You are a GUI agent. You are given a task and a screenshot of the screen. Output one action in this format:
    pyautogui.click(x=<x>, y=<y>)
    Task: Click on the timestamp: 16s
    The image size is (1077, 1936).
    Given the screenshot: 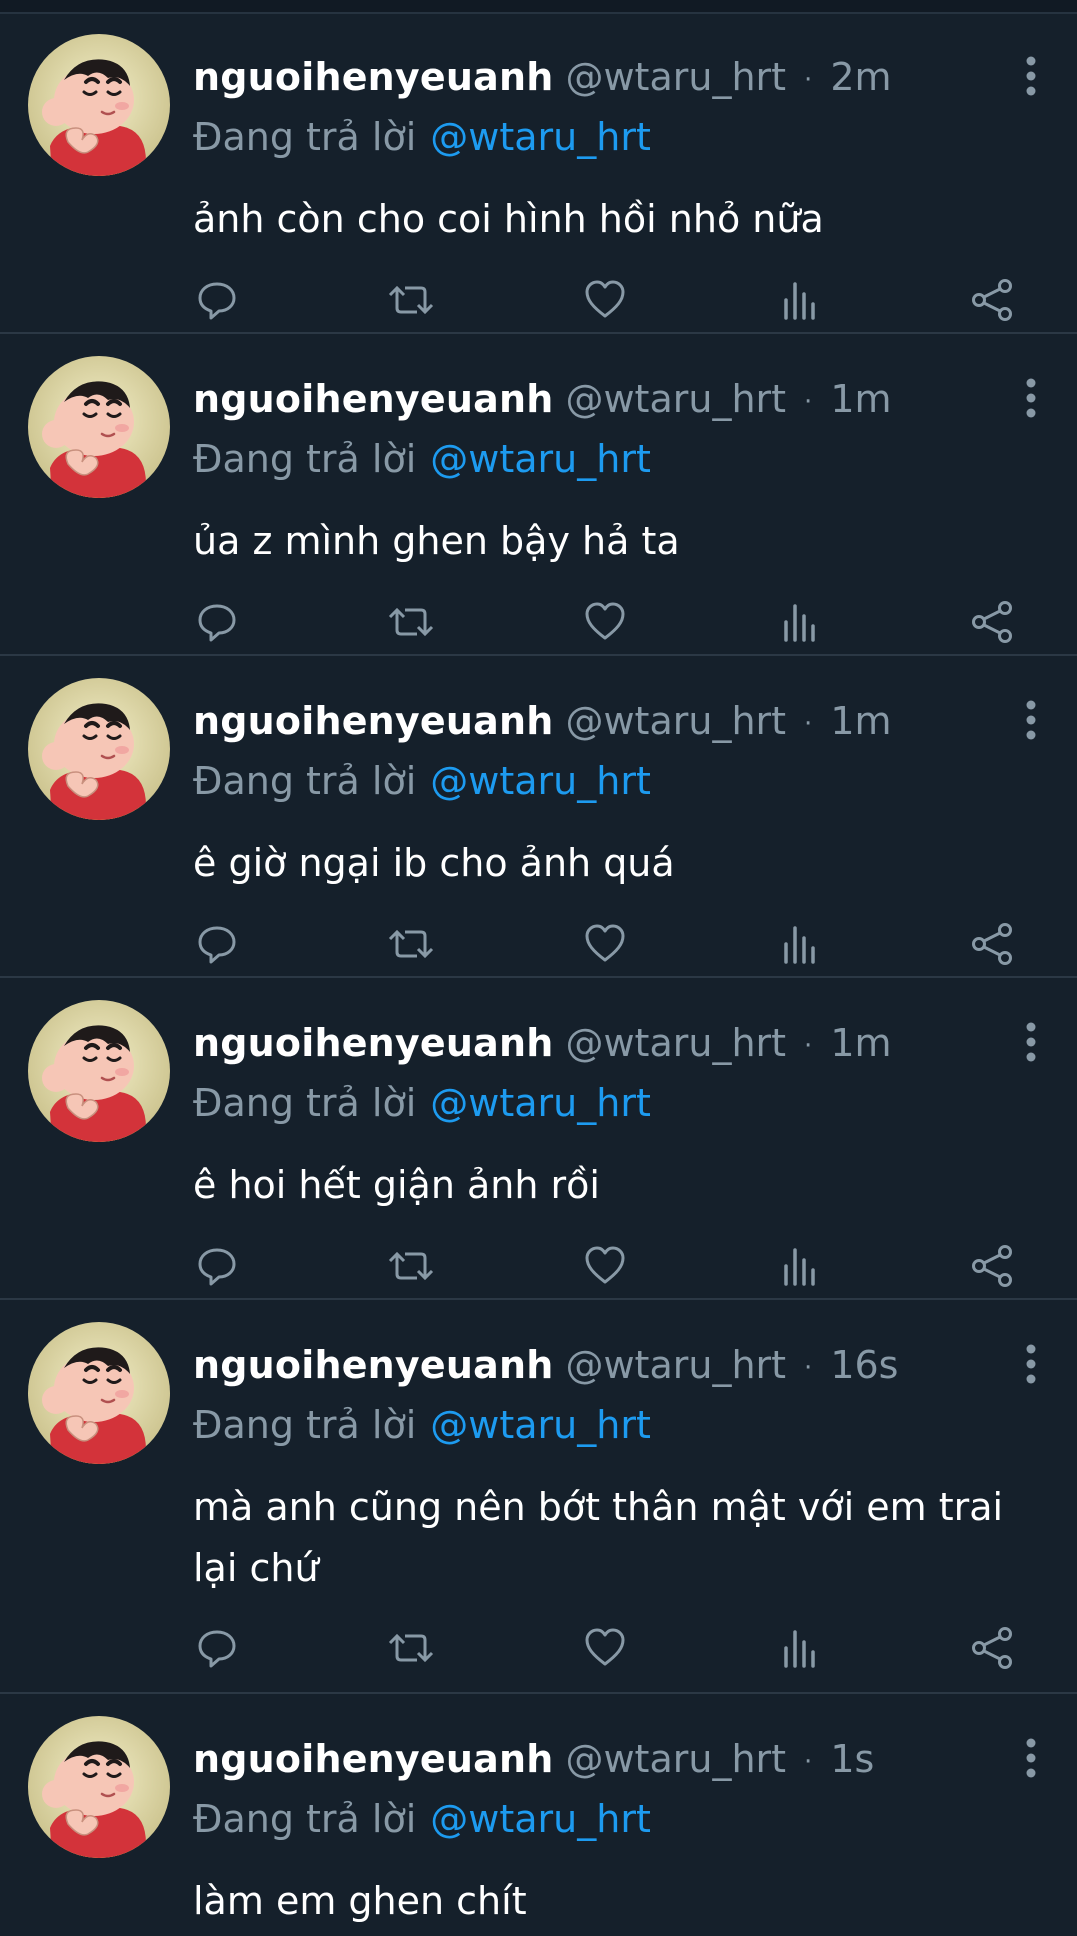 What is the action you would take?
    pyautogui.click(x=864, y=1365)
    